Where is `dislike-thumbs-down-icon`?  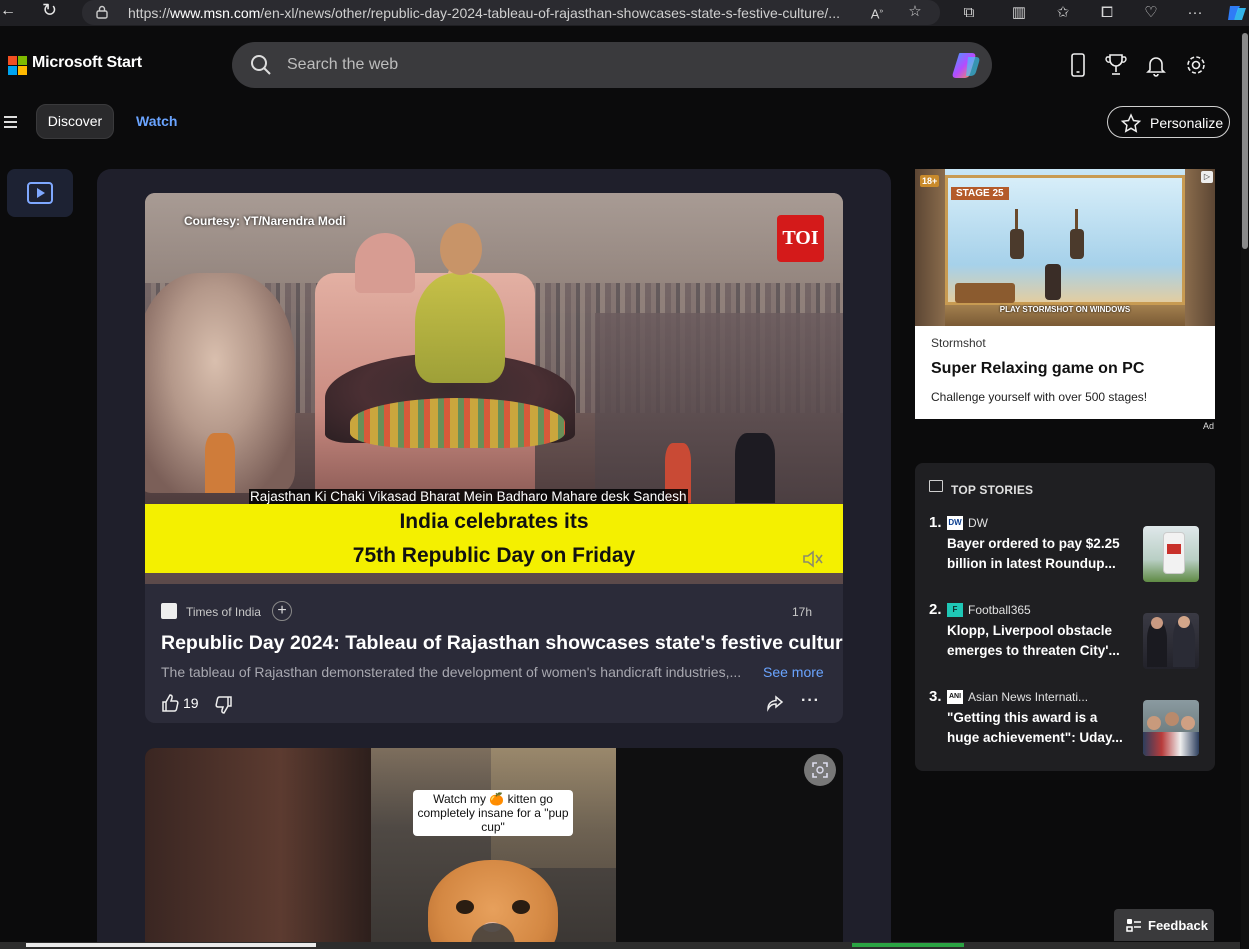 dislike-thumbs-down-icon is located at coordinates (224, 705).